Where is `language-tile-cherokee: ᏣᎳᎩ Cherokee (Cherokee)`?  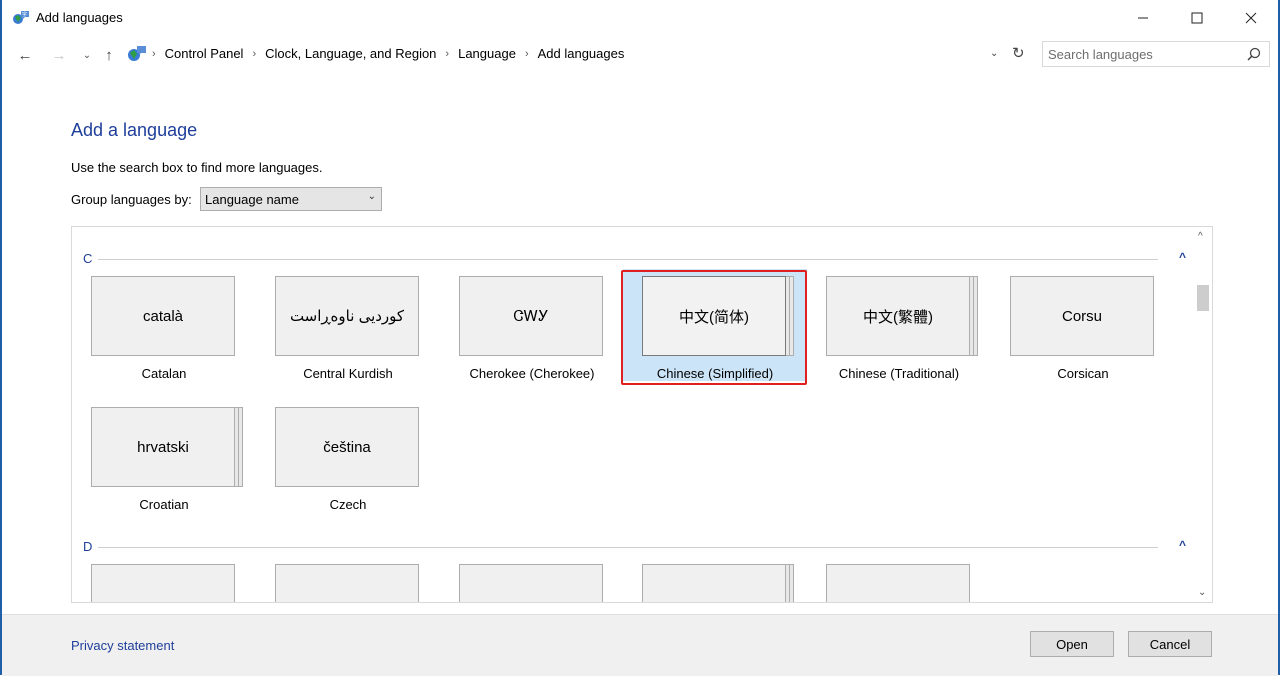
language-tile-cherokee: ᏣᎳᎩ Cherokee (Cherokee) is located at coordinates (532, 329).